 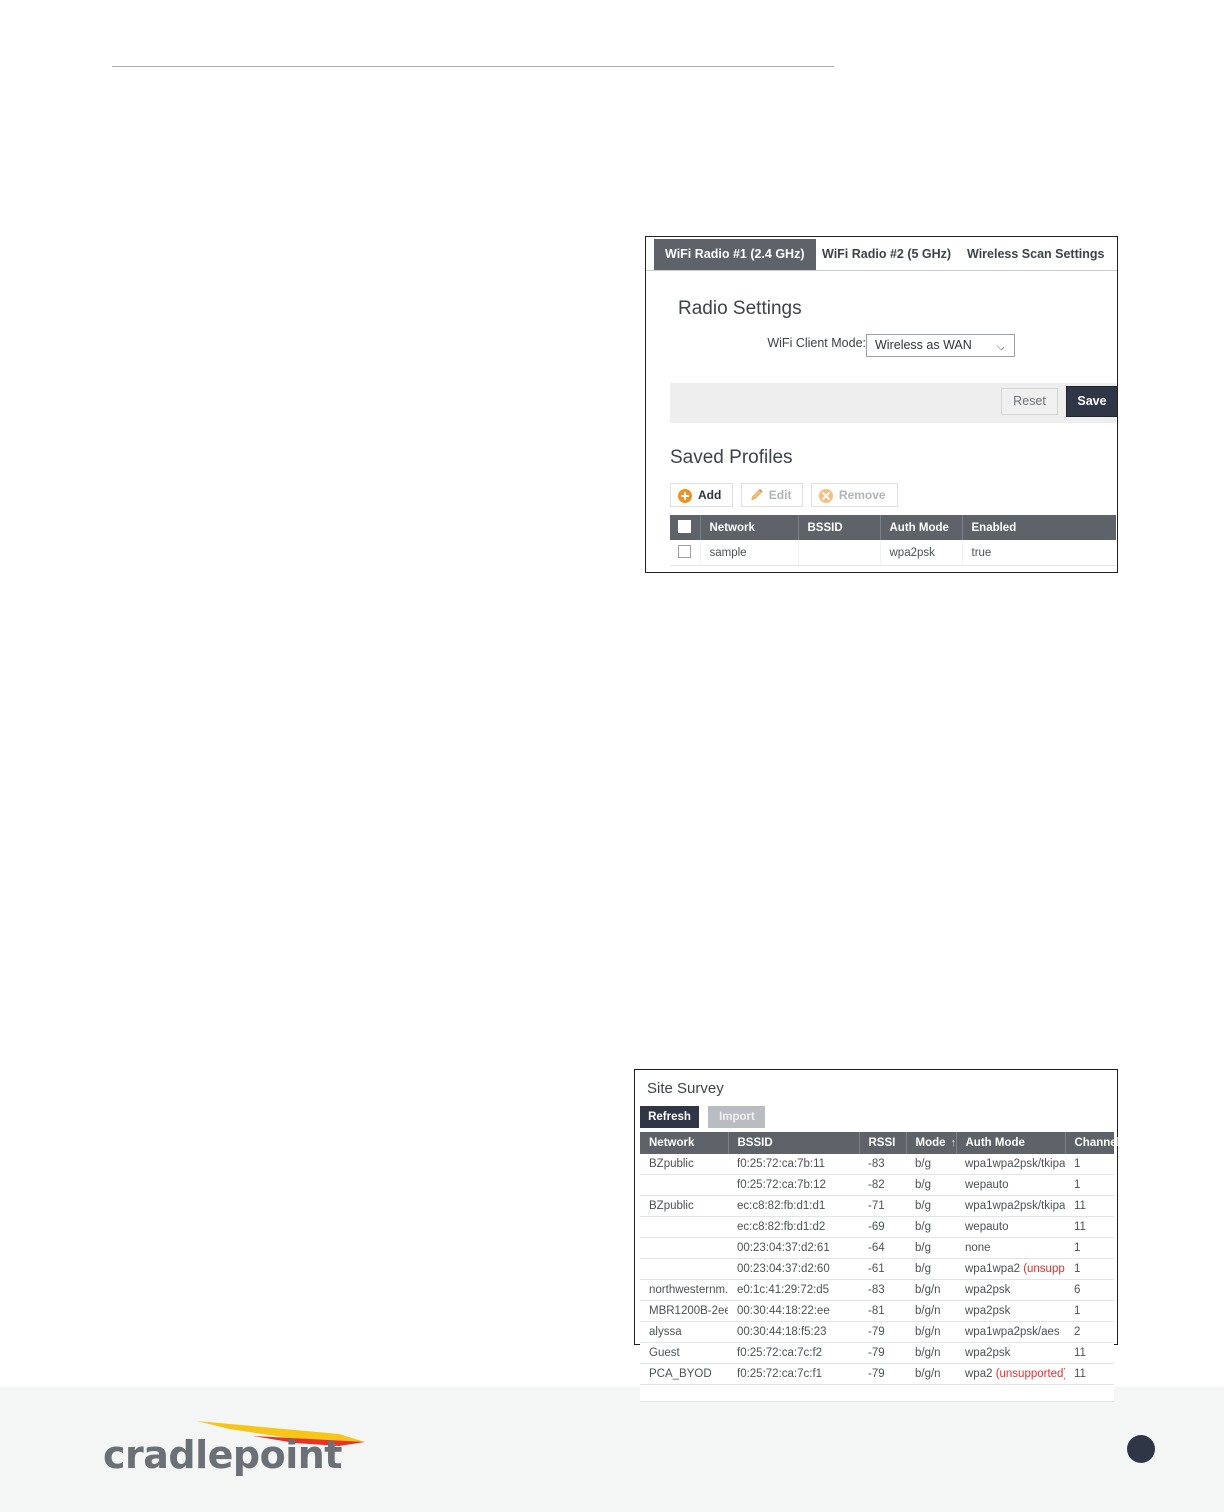 I want to click on close-circle-icon, so click(x=825, y=496).